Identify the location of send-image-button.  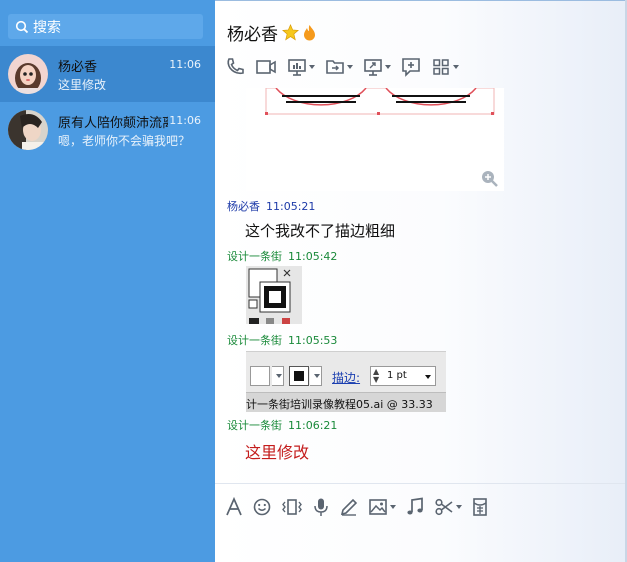
(382, 507).